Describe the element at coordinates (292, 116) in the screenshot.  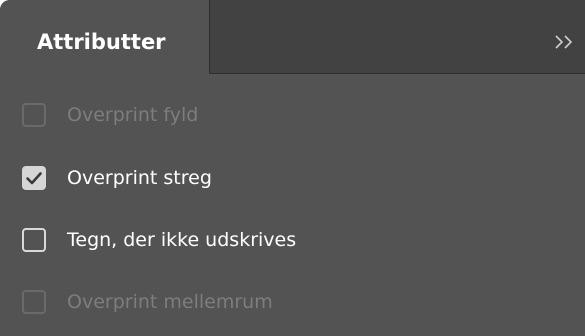
I see `option-overprint-fill: Overprint fyld` at that location.